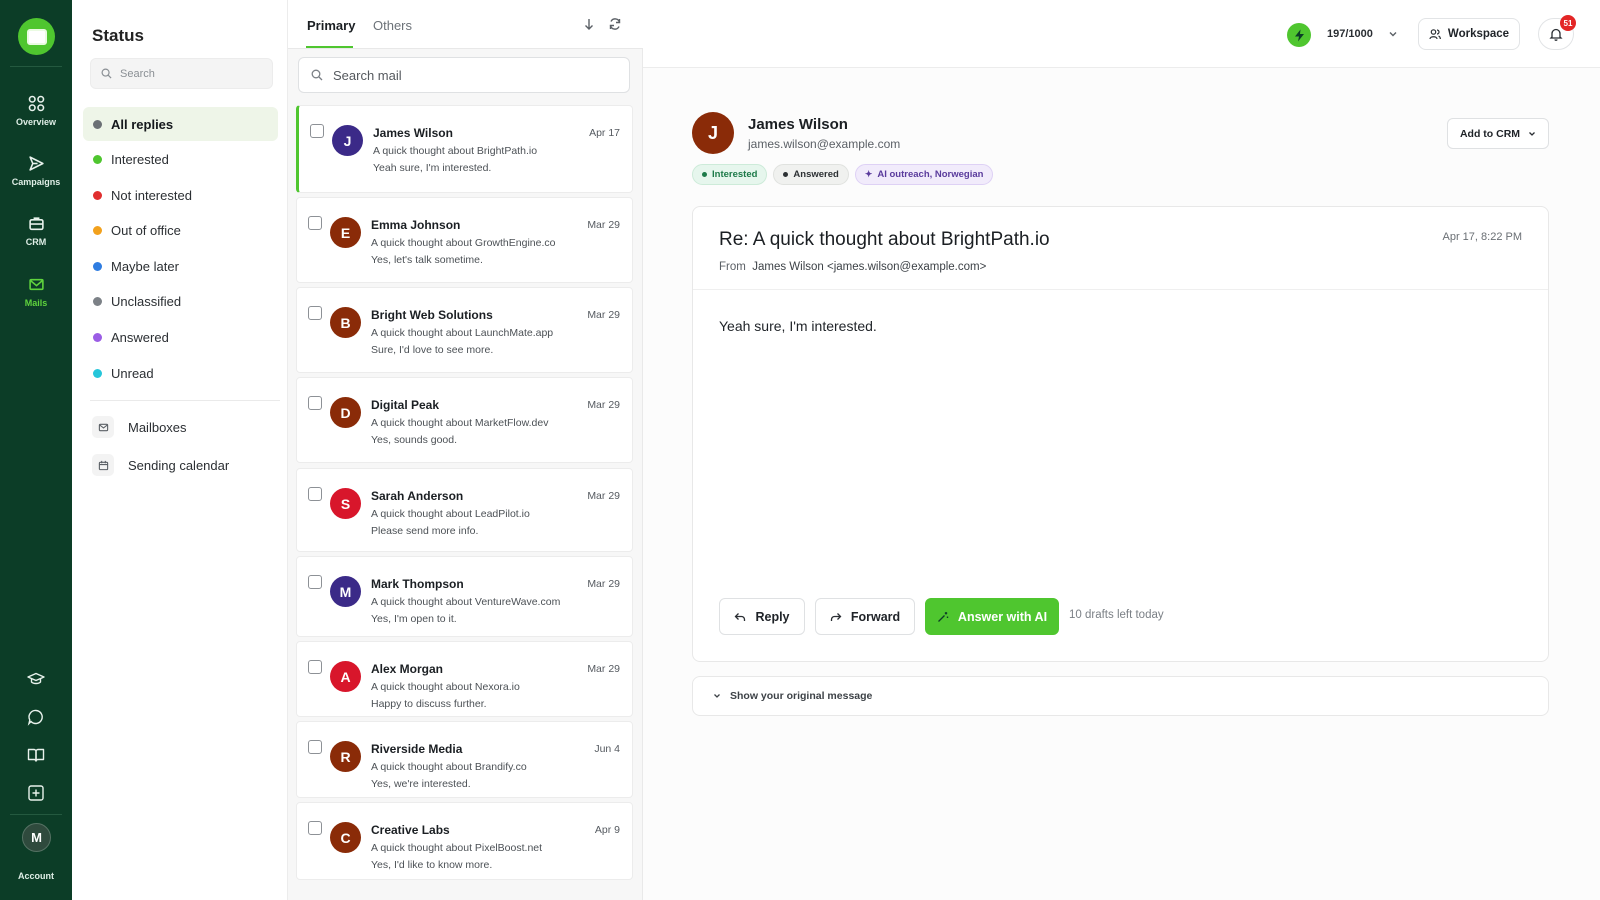 This screenshot has width=1600, height=900. Describe the element at coordinates (801, 696) in the screenshot. I see `show-original-label: Show your original message` at that location.